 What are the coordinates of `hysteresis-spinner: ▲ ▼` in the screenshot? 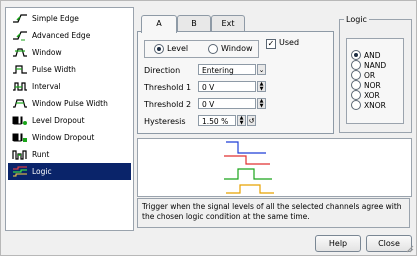 It's located at (241, 120).